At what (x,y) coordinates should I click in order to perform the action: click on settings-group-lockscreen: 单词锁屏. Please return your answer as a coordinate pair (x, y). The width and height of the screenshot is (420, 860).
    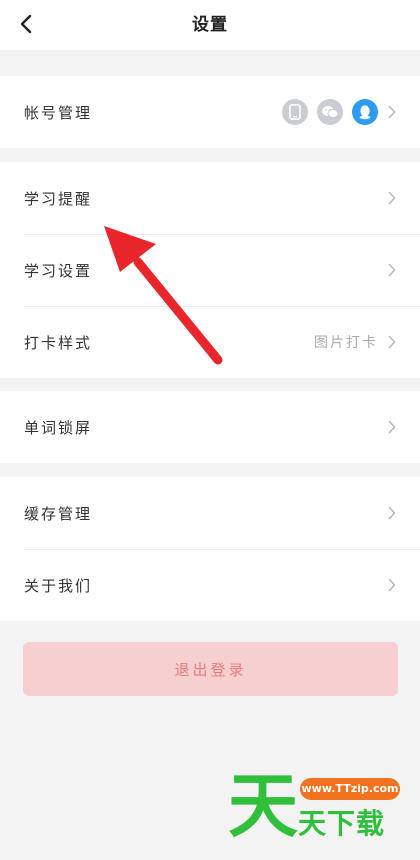
    Looking at the image, I should click on (210, 427).